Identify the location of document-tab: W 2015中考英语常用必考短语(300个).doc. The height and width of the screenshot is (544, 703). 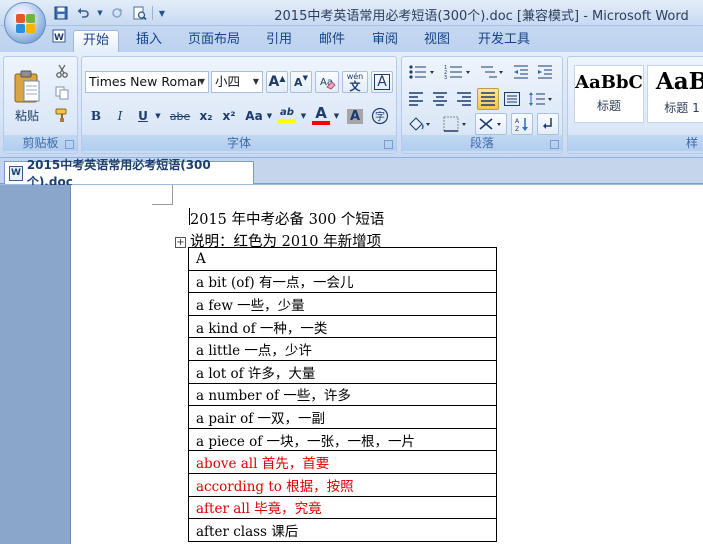
(129, 173).